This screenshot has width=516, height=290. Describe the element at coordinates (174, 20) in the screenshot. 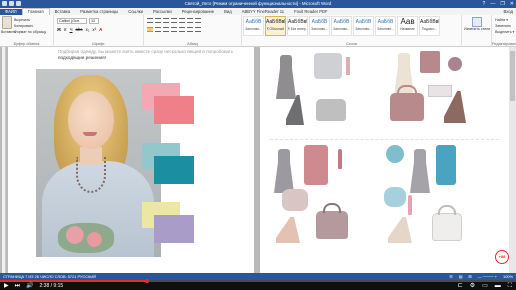

I see `decrease-indent-icon` at that location.